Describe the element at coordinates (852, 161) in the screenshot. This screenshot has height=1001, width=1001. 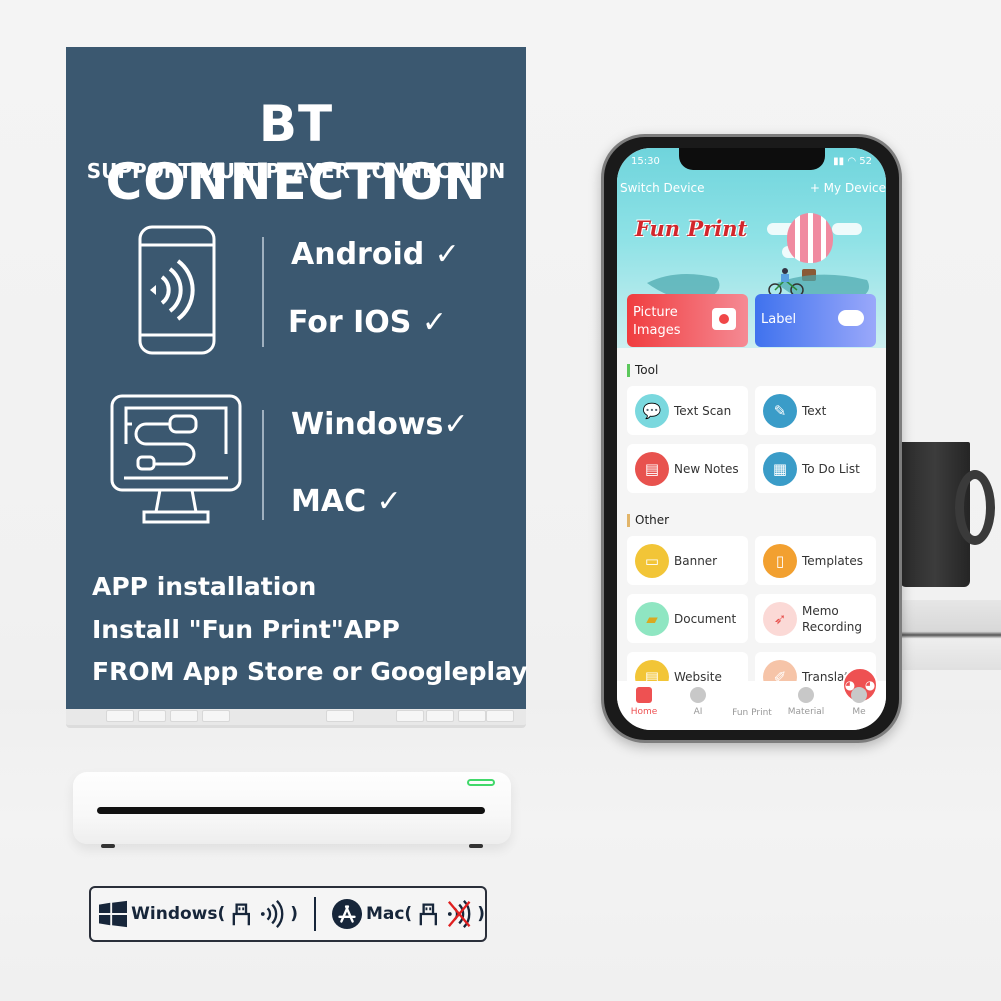
I see `status-icons: ▮▮ ◠ 52` at that location.